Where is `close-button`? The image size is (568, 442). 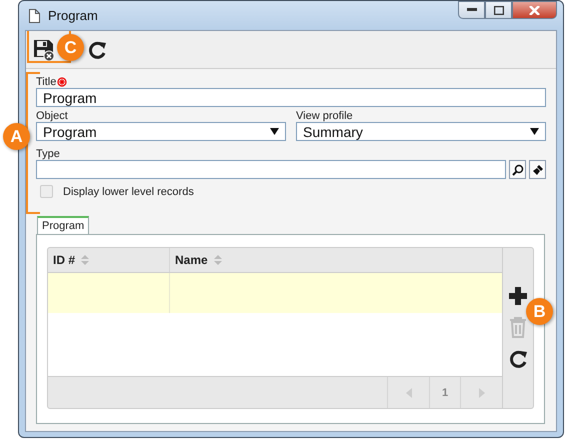
close-button is located at coordinates (534, 10).